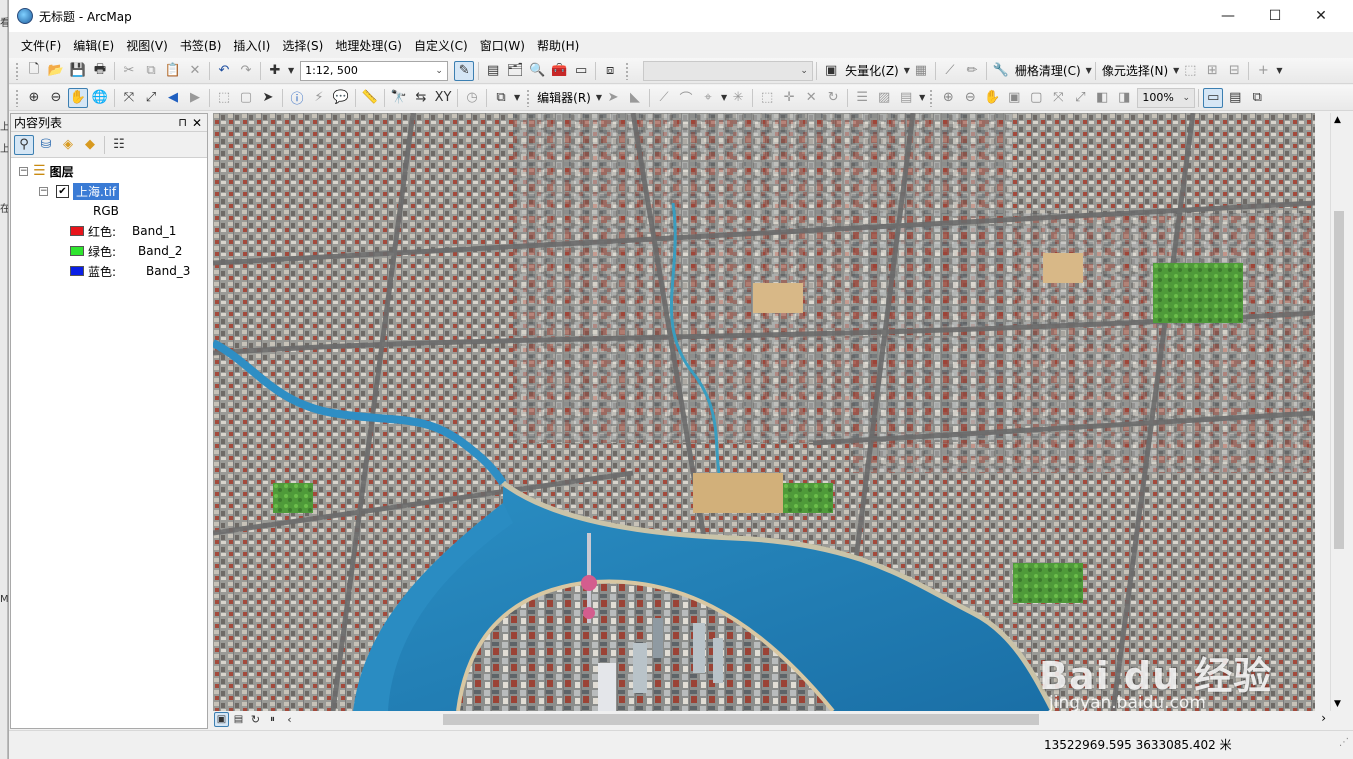 This screenshot has height=759, width=1353. What do you see at coordinates (613, 98) in the screenshot?
I see `edit-tool-icon: ➤` at bounding box center [613, 98].